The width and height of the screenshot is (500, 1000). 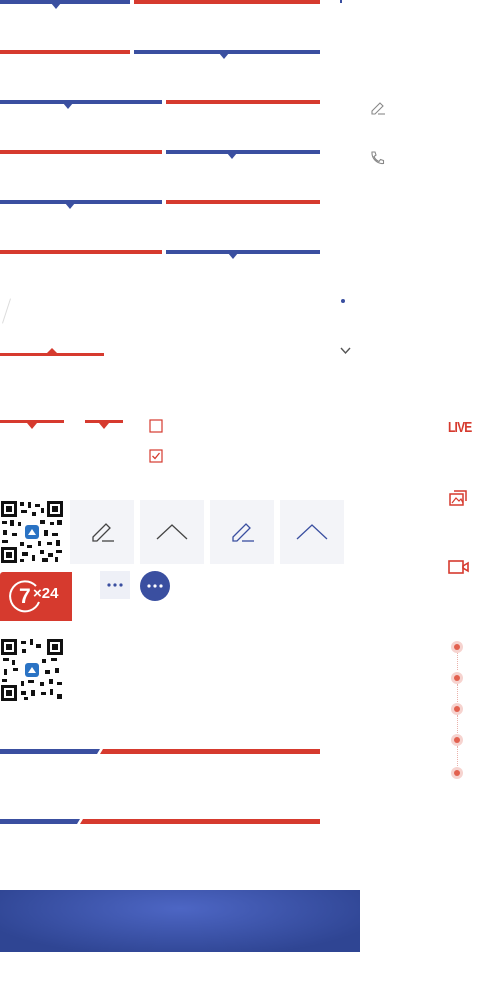 I want to click on collapse-tile-blue, so click(x=312, y=532).